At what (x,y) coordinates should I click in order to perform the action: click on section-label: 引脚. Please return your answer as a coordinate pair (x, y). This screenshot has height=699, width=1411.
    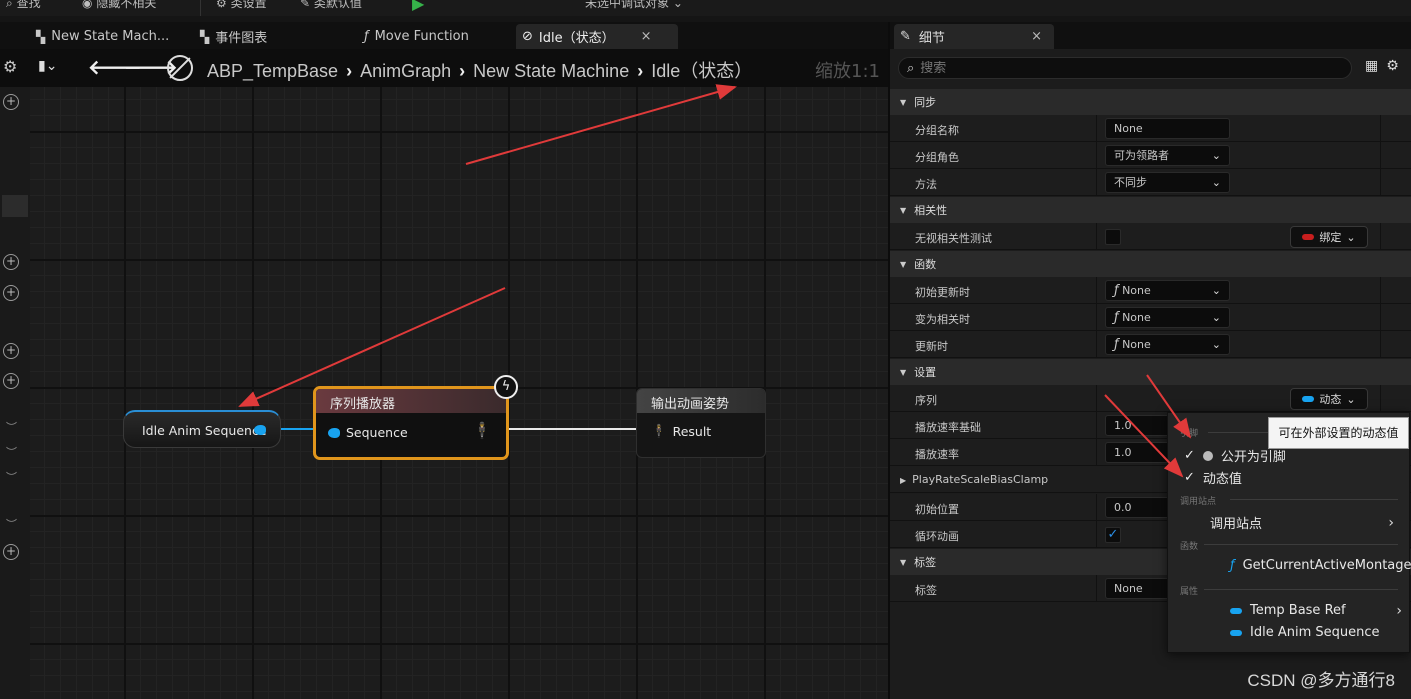
    Looking at the image, I should click on (1189, 434).